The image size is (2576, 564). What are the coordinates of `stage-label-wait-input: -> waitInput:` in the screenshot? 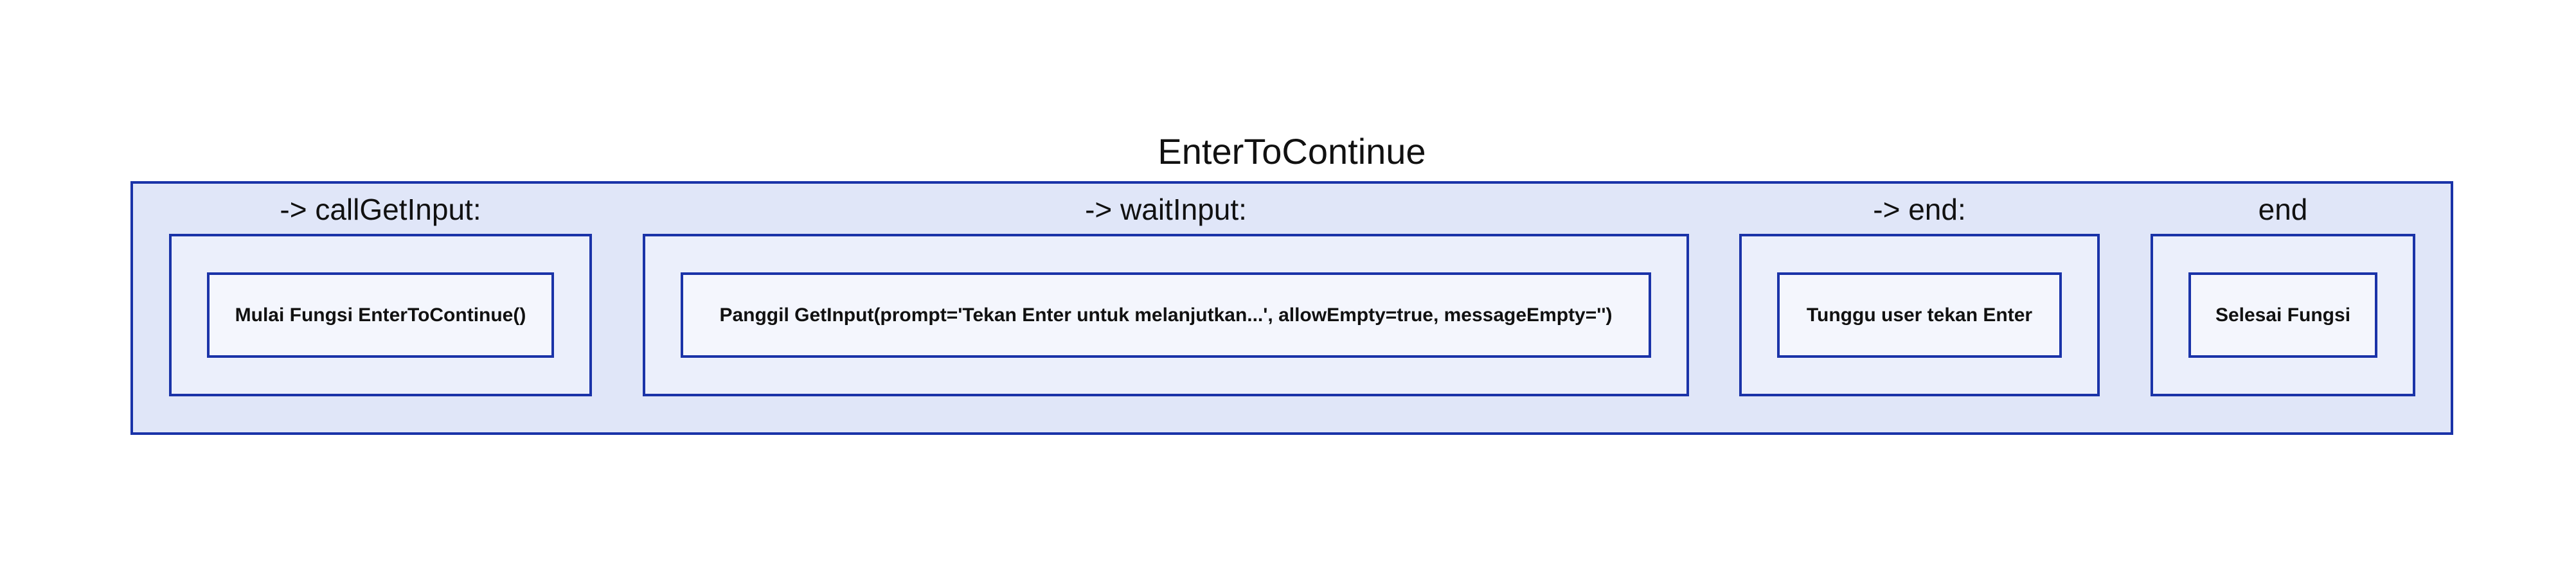 It's located at (1166, 209).